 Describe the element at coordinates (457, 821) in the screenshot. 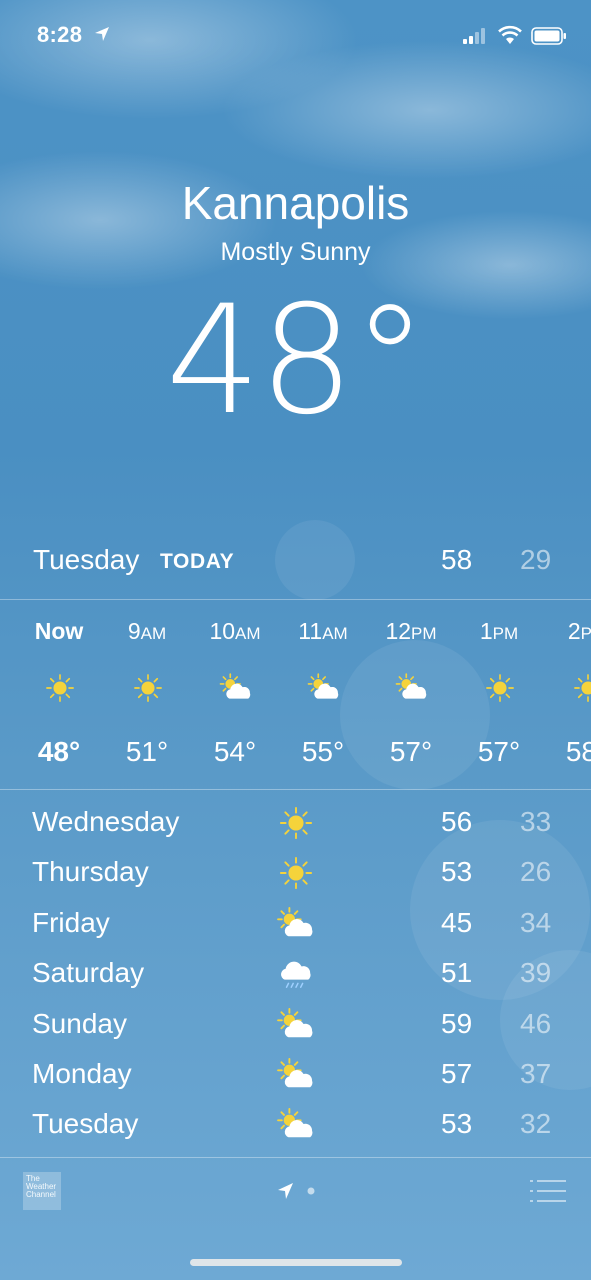

I see `day-high: 56` at that location.